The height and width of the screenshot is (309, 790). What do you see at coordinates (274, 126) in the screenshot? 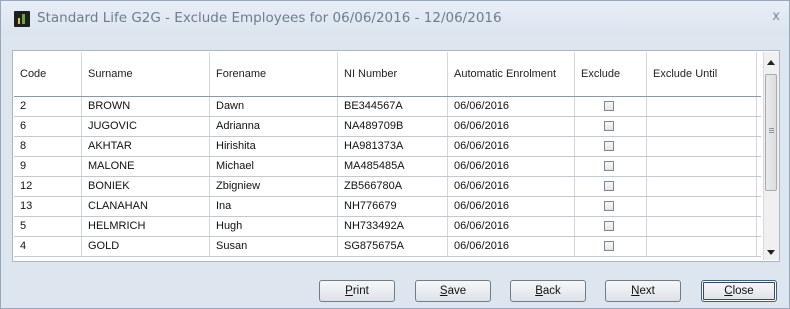
I see `cell-forename: Adrianna` at bounding box center [274, 126].